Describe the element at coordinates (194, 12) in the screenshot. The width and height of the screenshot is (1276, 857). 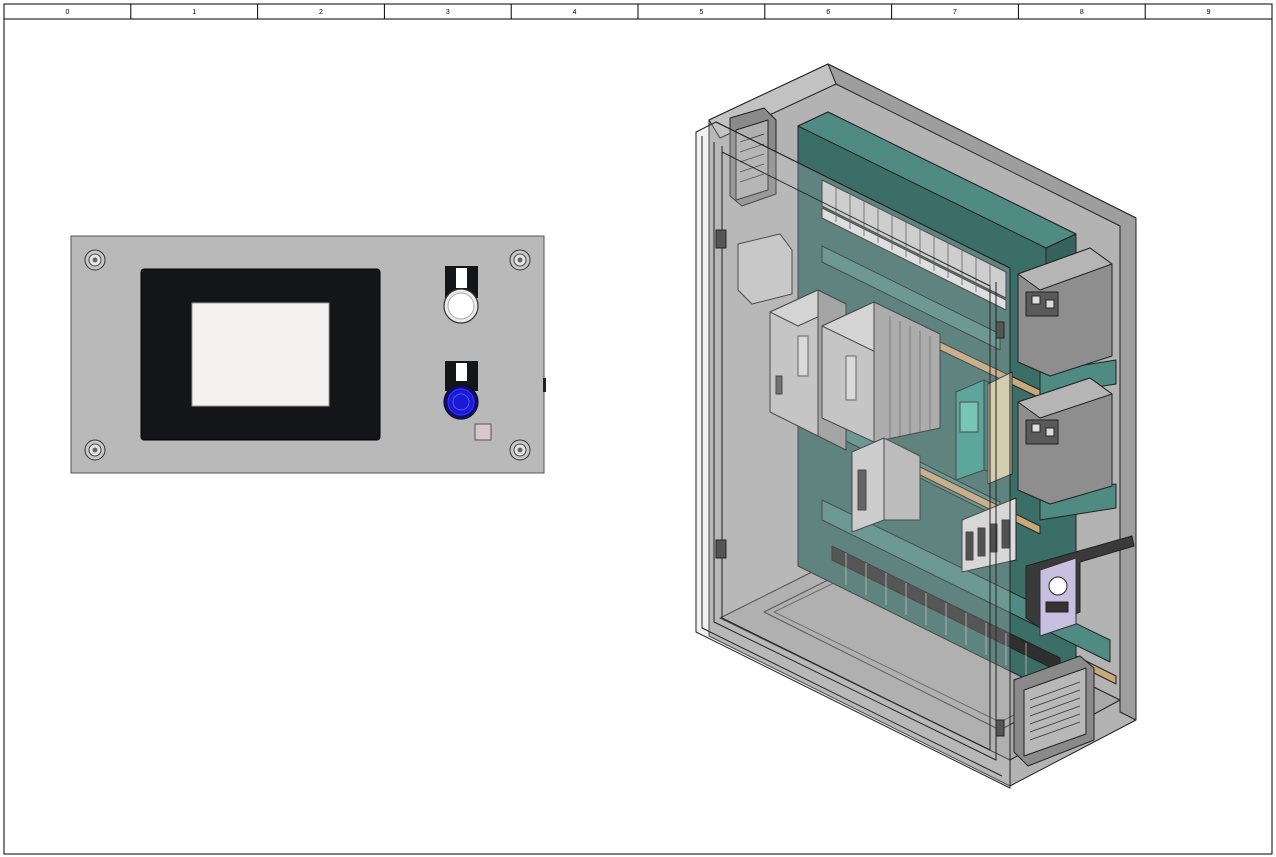
I see `ruler-column-label: 1` at that location.